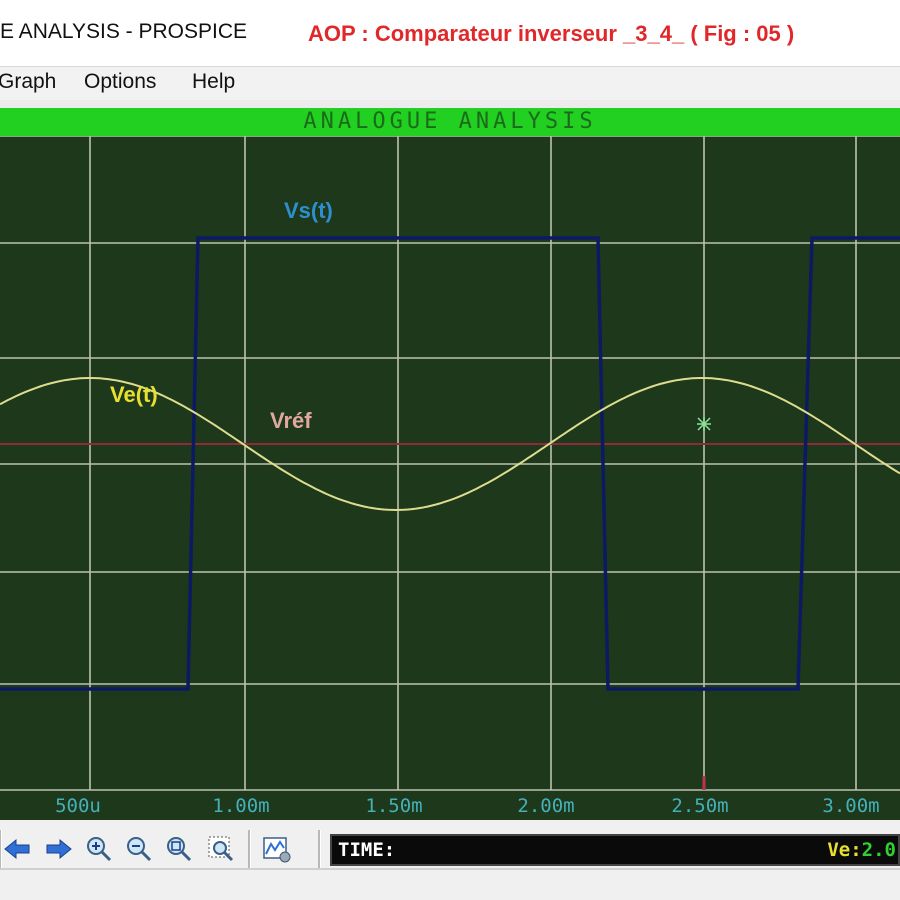  What do you see at coordinates (450, 83) in the screenshot?
I see `menu-bar: Graph Options Help` at bounding box center [450, 83].